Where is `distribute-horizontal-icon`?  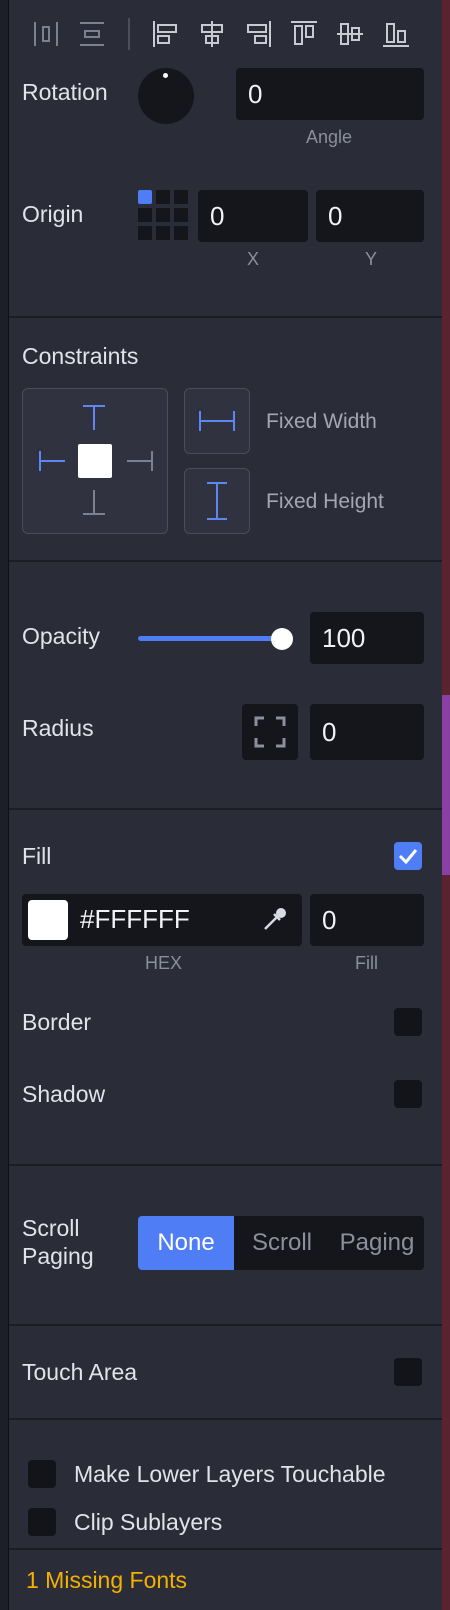 distribute-horizontal-icon is located at coordinates (46, 34).